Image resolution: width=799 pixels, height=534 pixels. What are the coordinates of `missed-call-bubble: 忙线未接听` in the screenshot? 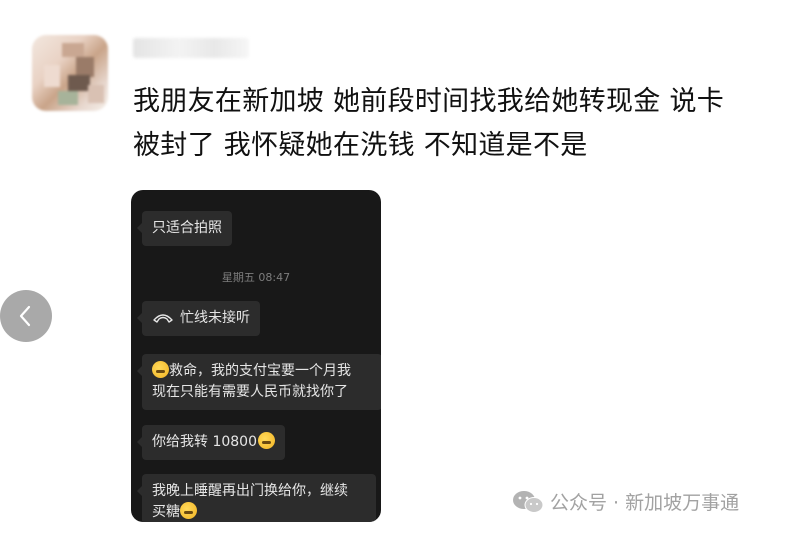 It's located at (198, 318).